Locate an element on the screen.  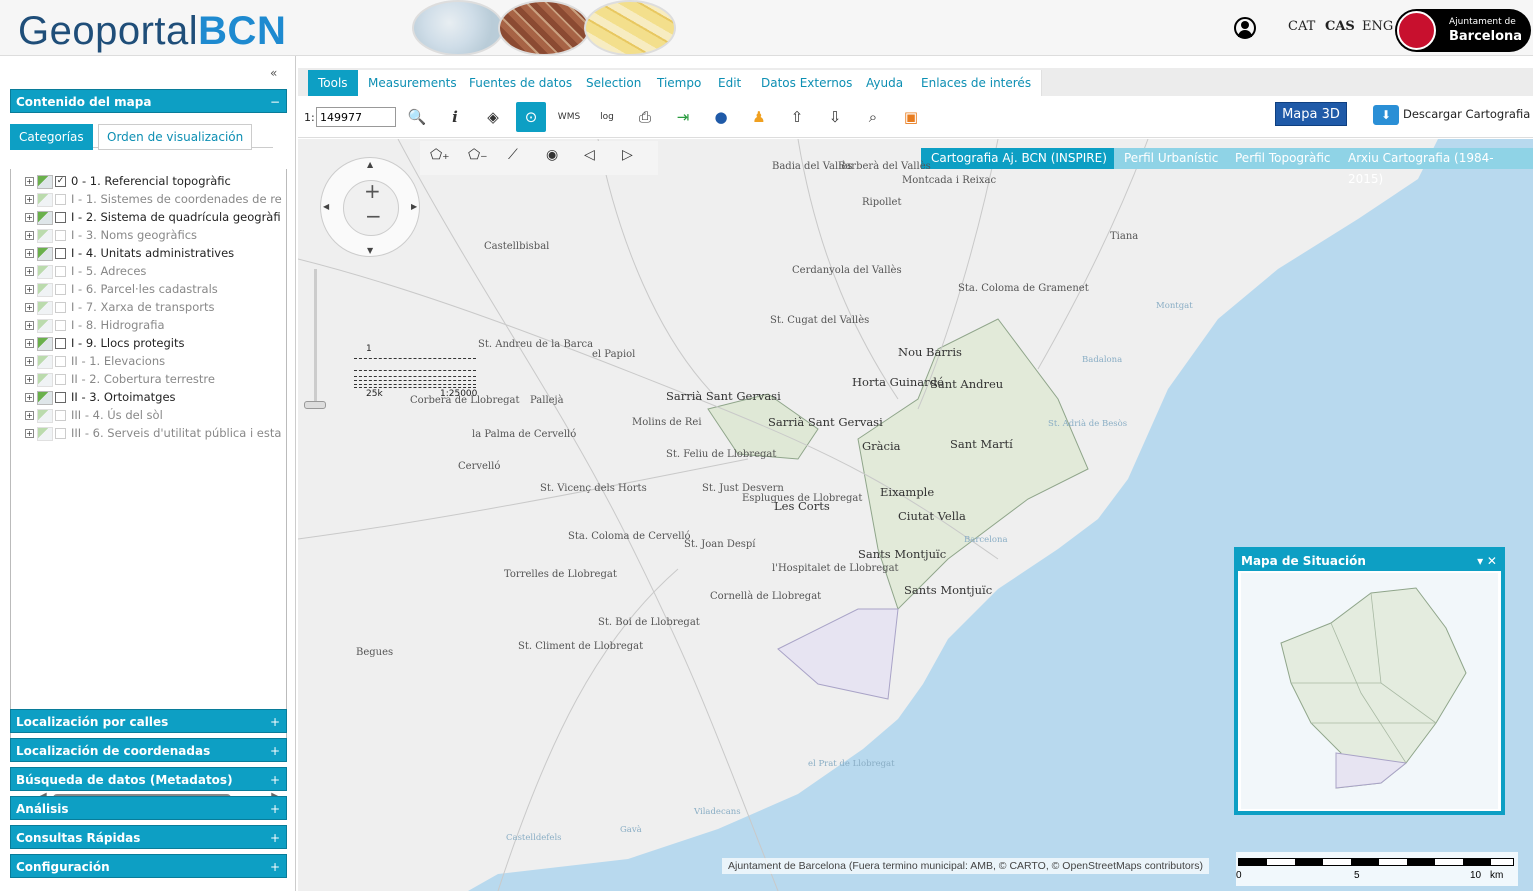
cart-tab-perfil-urbanistic: Perfil Urbanístic is located at coordinates (1171, 158).